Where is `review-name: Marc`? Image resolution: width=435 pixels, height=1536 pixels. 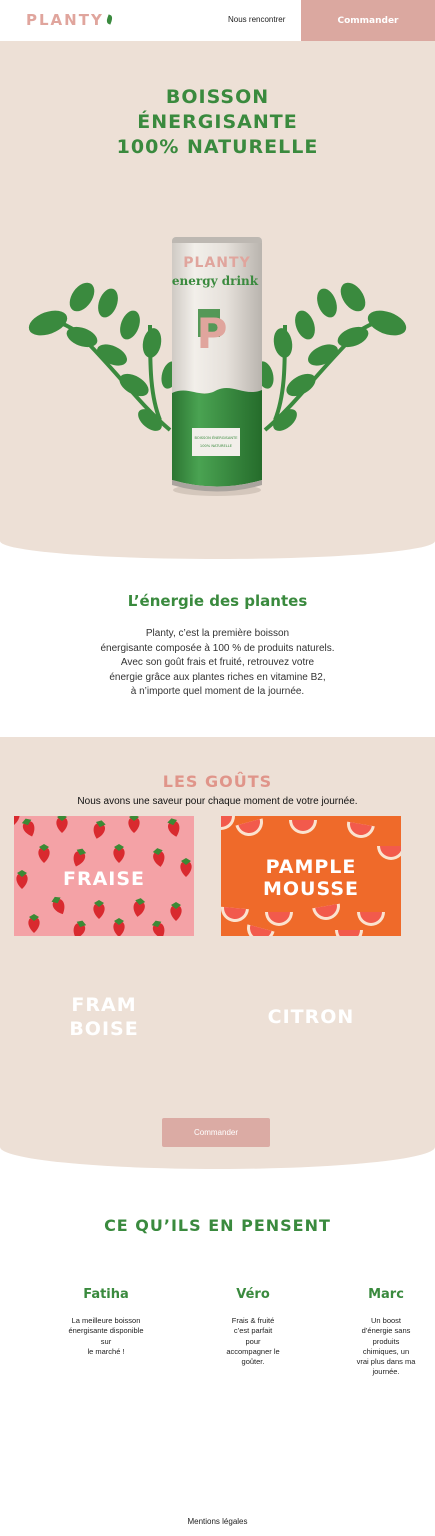 review-name: Marc is located at coordinates (386, 1294).